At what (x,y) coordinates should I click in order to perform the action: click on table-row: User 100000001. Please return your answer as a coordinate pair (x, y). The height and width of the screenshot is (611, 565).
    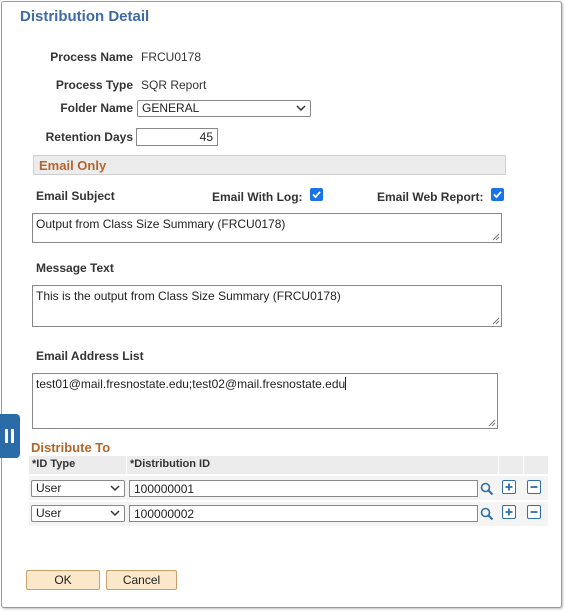
    Looking at the image, I should click on (288, 488).